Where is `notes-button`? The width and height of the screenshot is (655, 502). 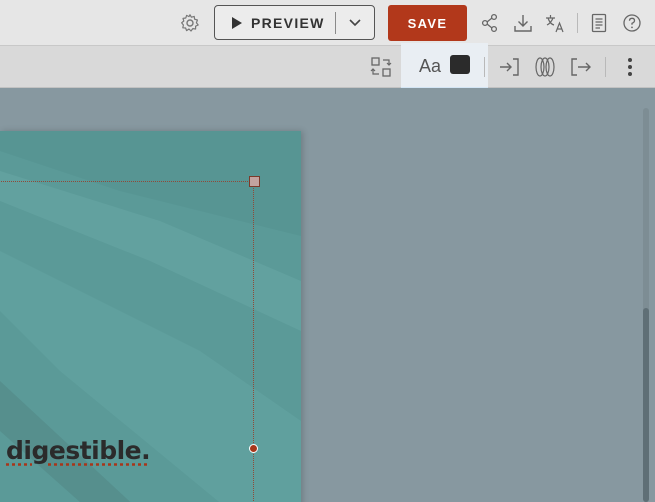
notes-button is located at coordinates (599, 23).